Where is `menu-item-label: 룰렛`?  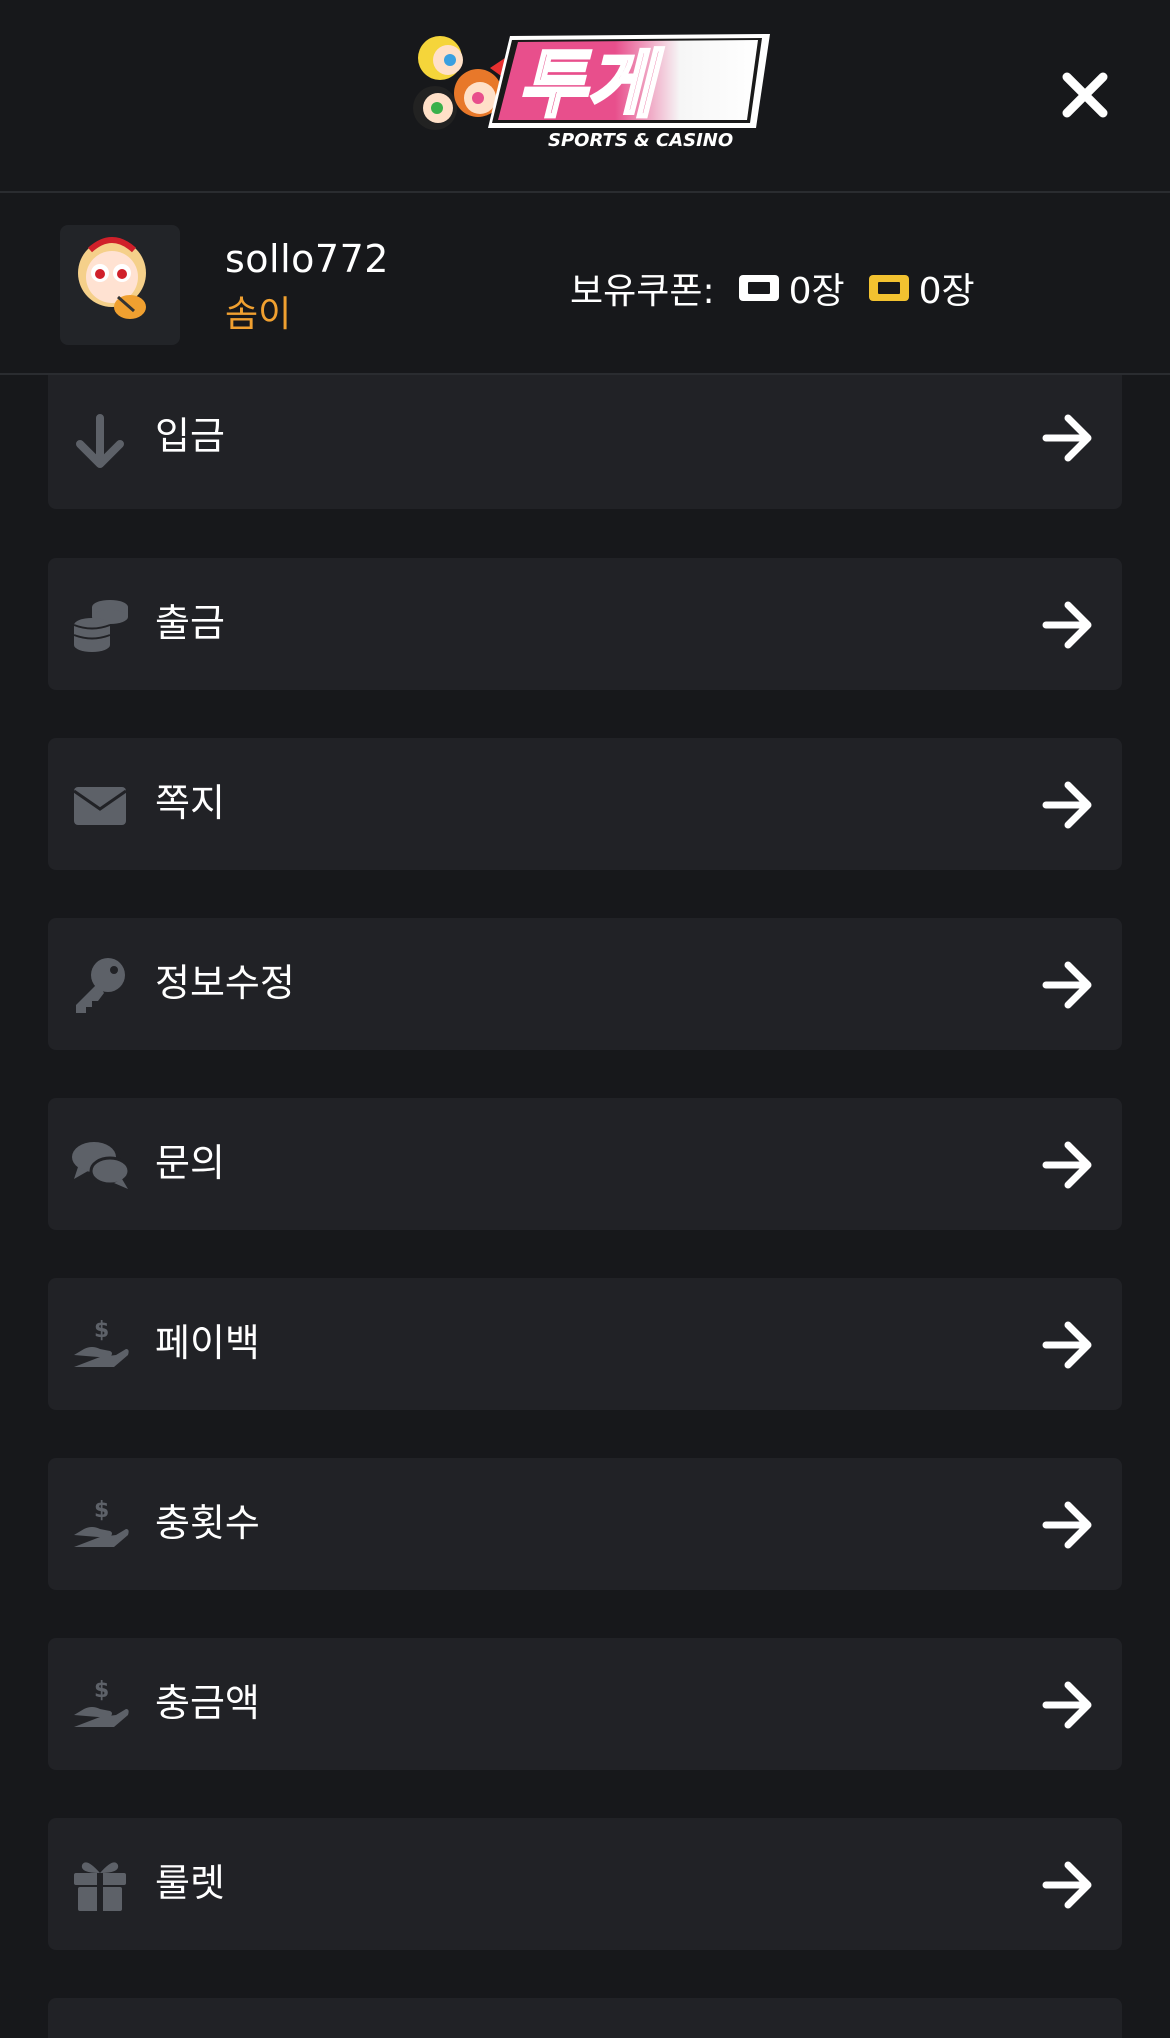 menu-item-label: 룰렛 is located at coordinates (190, 1883).